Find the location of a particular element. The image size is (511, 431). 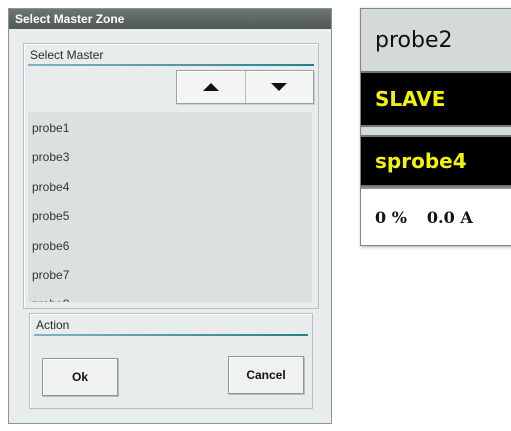

zone-readout: 0 % 0.0 A is located at coordinates (436, 216).